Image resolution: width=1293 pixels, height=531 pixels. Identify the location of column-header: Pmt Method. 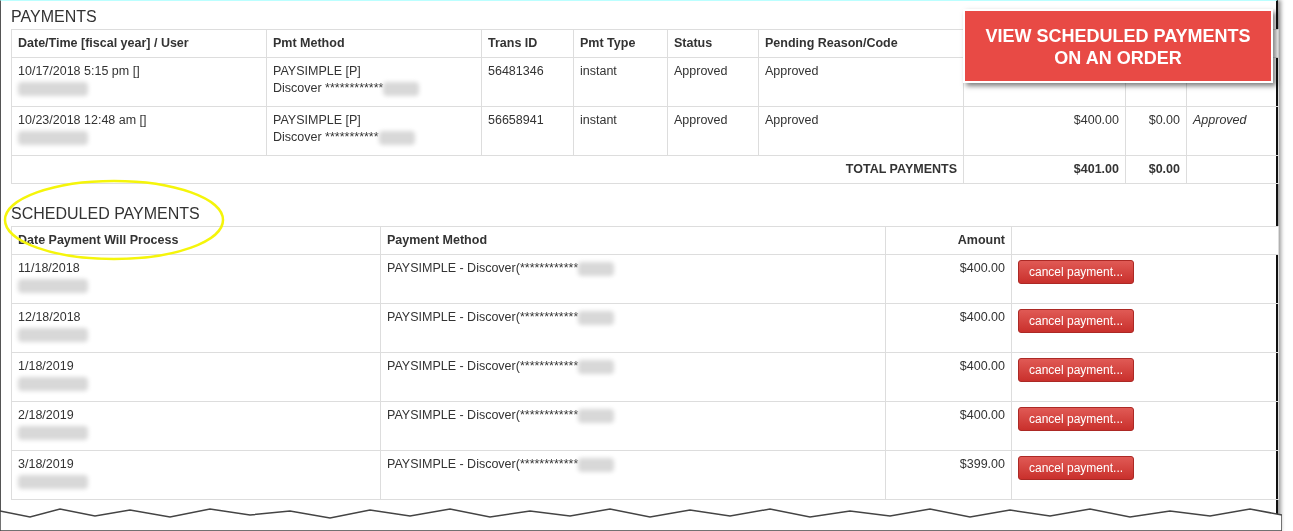
(374, 43).